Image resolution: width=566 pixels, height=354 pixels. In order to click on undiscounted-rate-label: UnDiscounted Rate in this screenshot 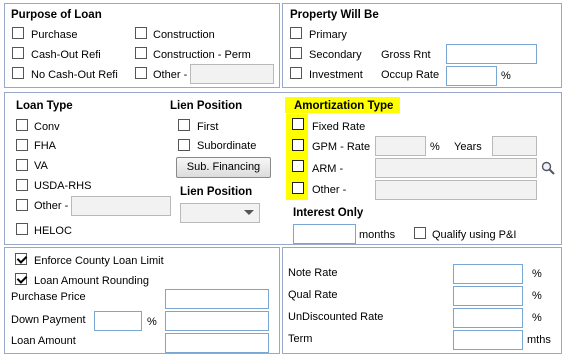, I will do `click(336, 317)`.